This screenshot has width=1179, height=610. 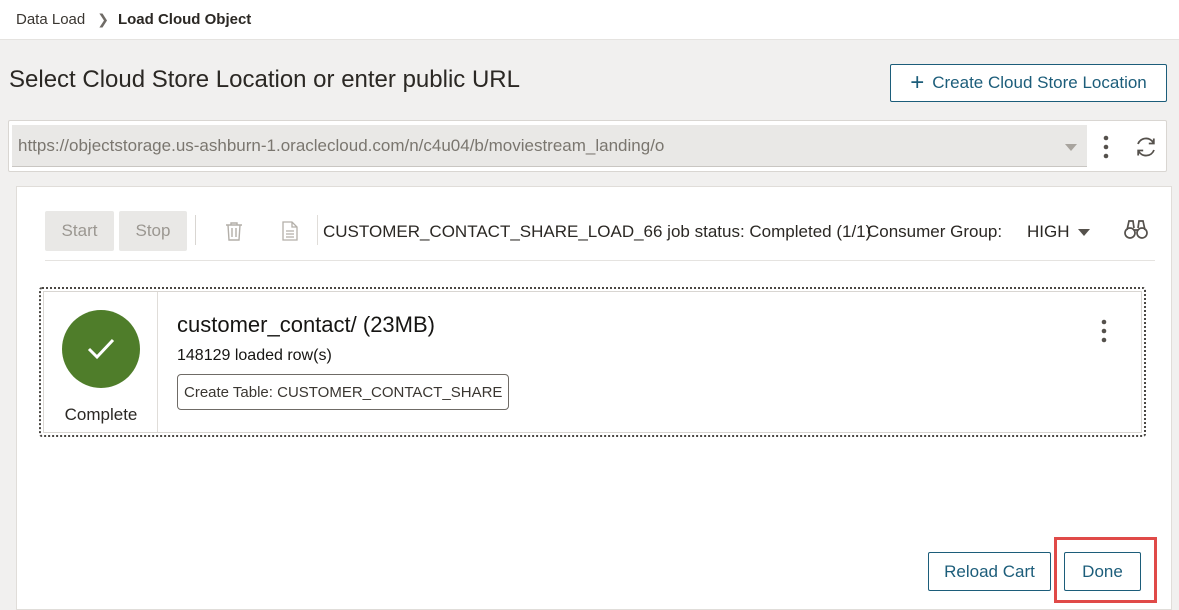 What do you see at coordinates (290, 231) in the screenshot?
I see `document-icon` at bounding box center [290, 231].